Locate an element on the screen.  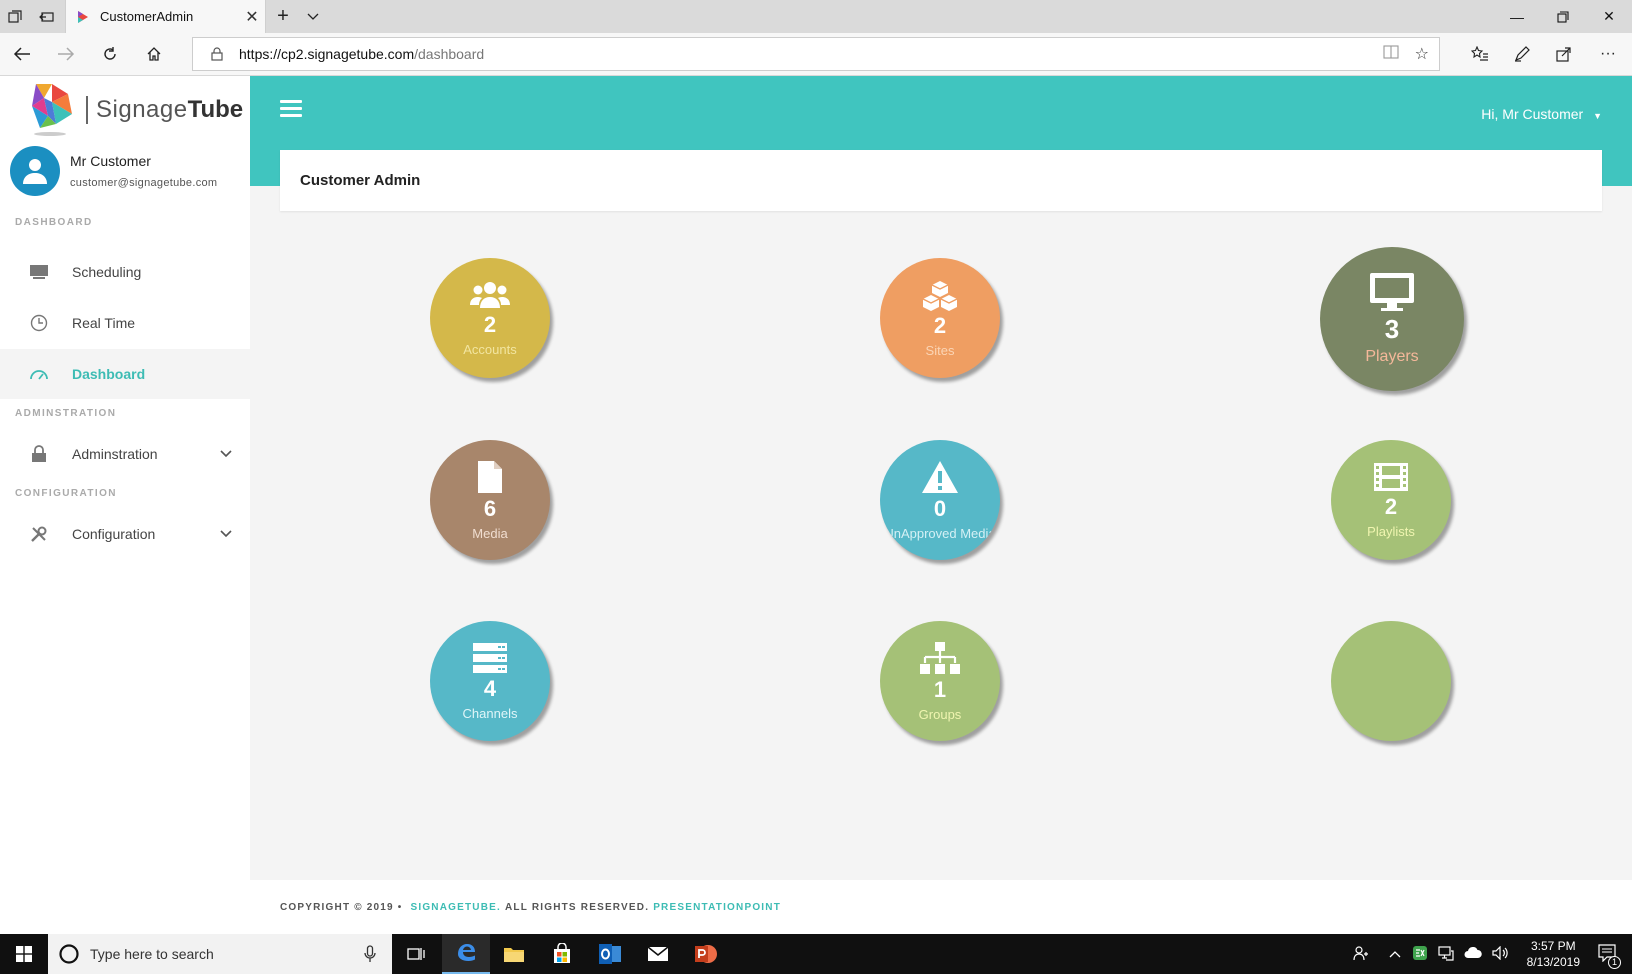
hamburger-menu-icon is located at coordinates (291, 110).